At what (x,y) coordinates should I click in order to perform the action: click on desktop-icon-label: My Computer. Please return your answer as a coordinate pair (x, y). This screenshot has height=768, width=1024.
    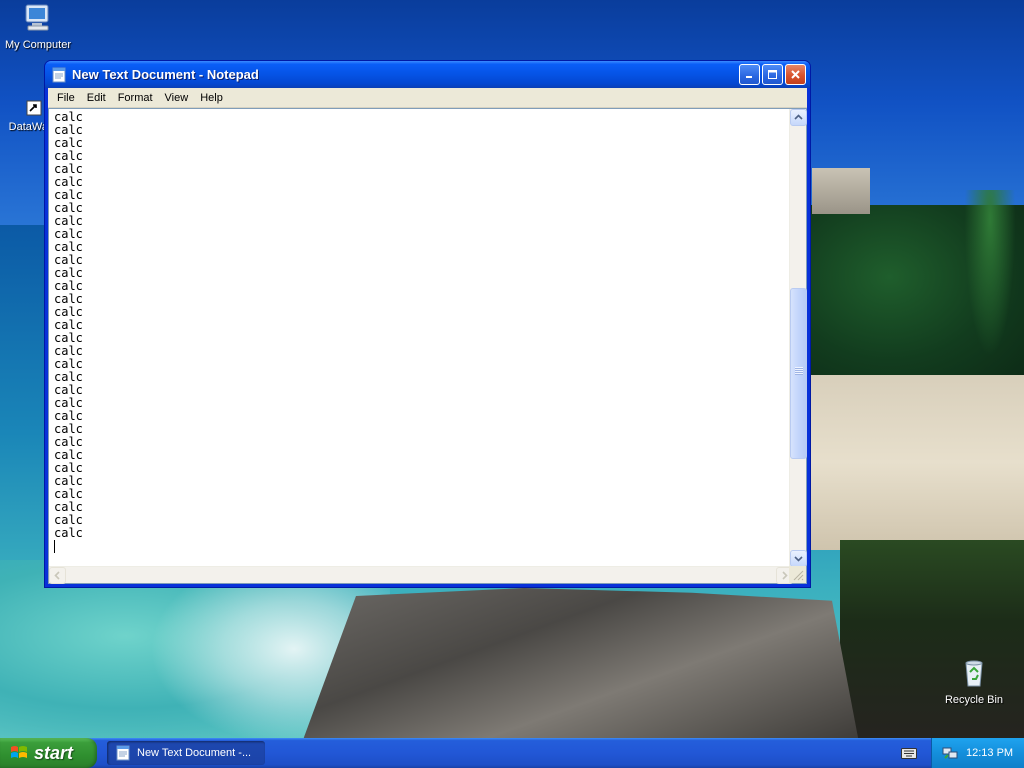
    Looking at the image, I should click on (38, 45).